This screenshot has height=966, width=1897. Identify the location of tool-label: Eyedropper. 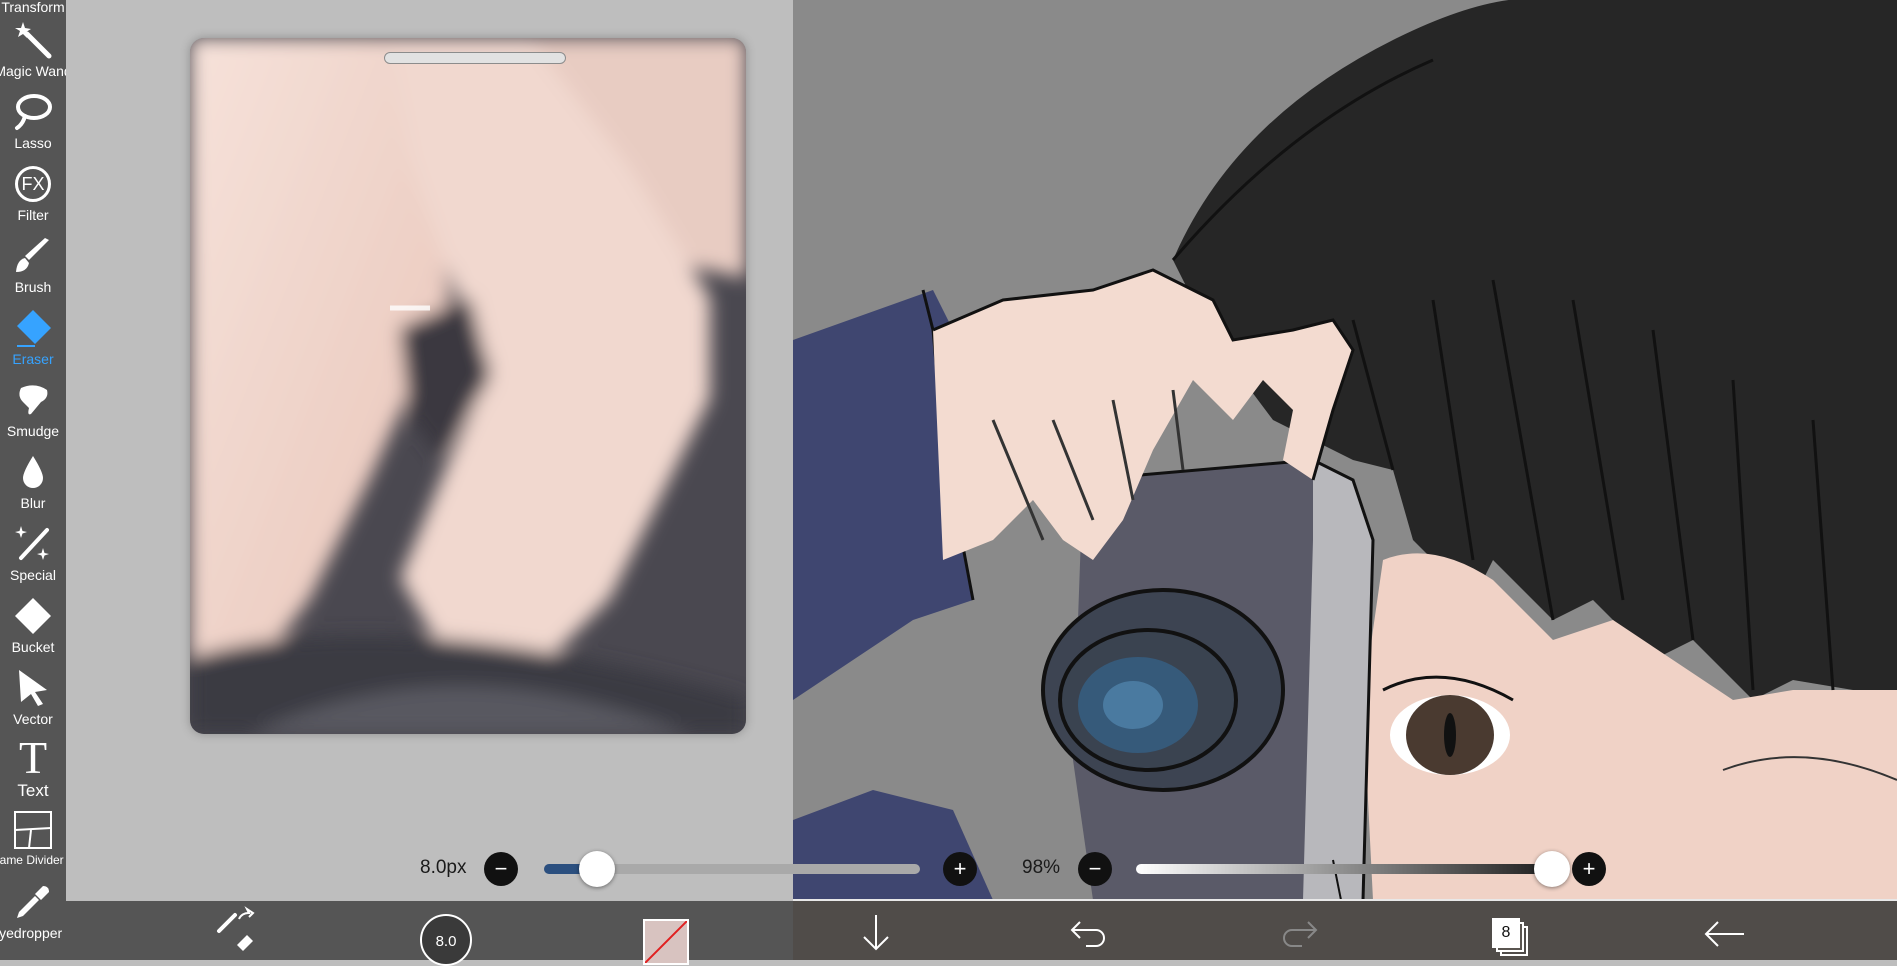
(31, 933).